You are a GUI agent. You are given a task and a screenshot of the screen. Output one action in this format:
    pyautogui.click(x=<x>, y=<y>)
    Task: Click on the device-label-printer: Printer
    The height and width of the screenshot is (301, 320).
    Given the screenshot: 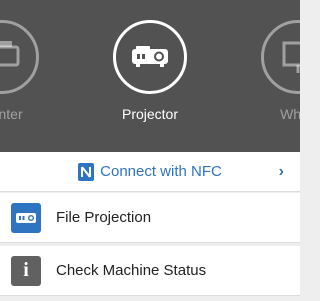 What is the action you would take?
    pyautogui.click(x=11, y=114)
    